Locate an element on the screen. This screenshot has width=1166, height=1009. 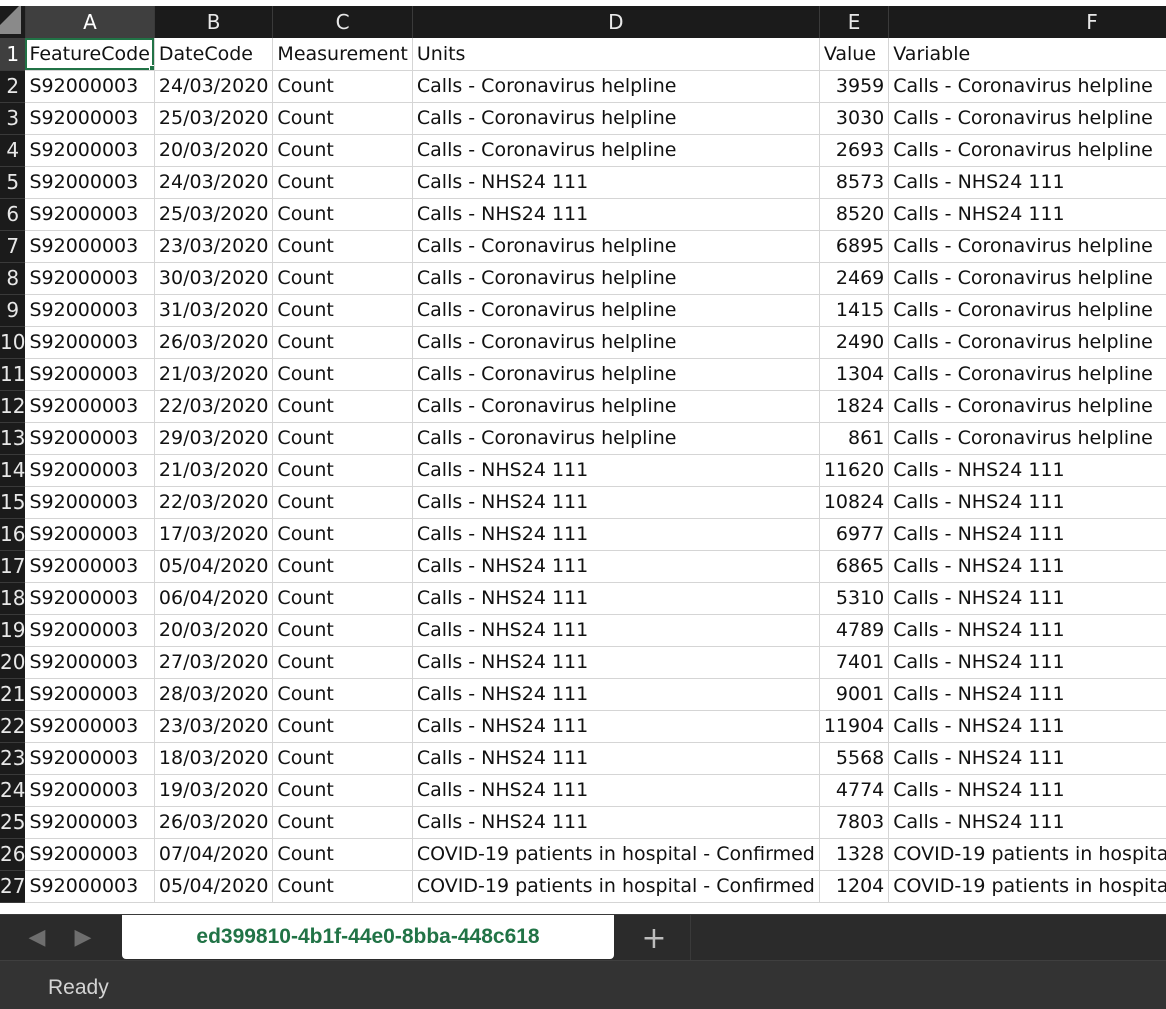
cell-b11: 21/03/2020 is located at coordinates (214, 374).